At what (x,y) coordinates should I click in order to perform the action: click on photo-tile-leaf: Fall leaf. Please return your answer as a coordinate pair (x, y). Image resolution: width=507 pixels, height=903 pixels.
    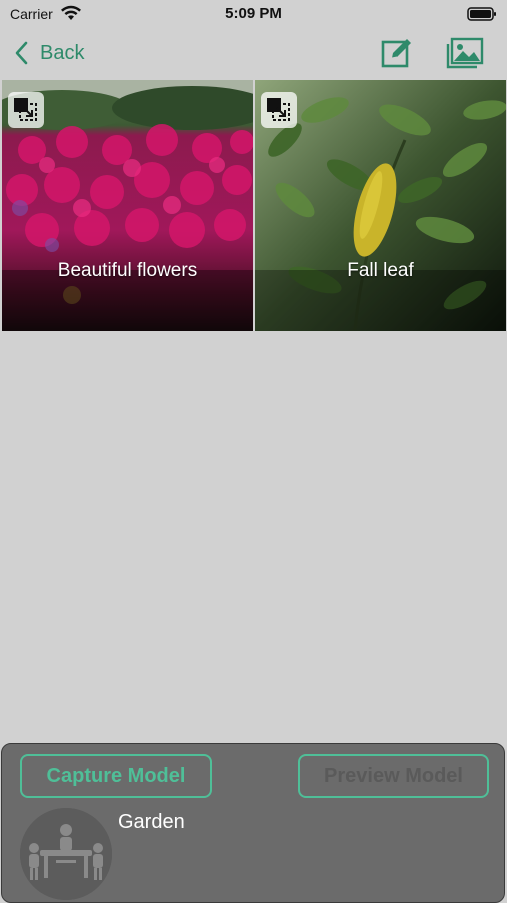
    Looking at the image, I should click on (380, 205).